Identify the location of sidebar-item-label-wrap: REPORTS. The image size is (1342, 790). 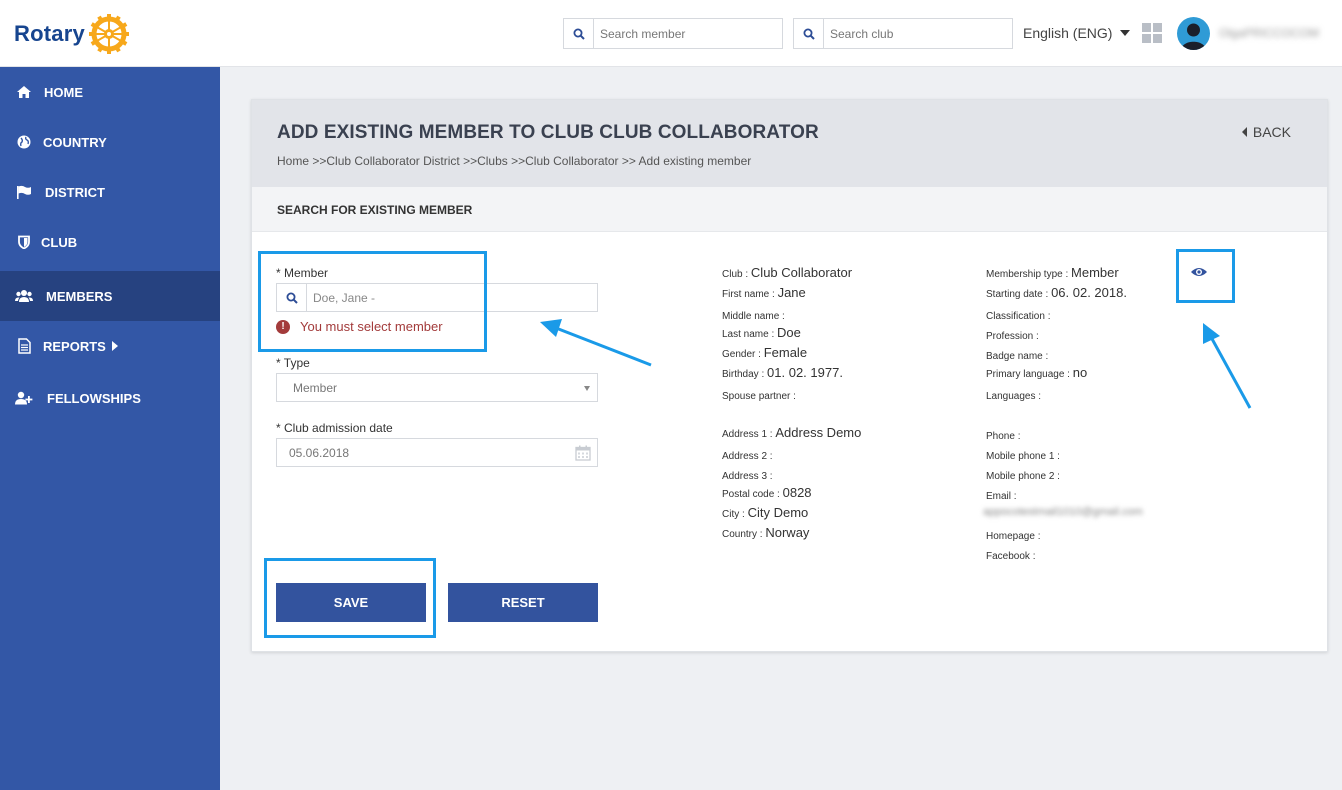
(80, 346).